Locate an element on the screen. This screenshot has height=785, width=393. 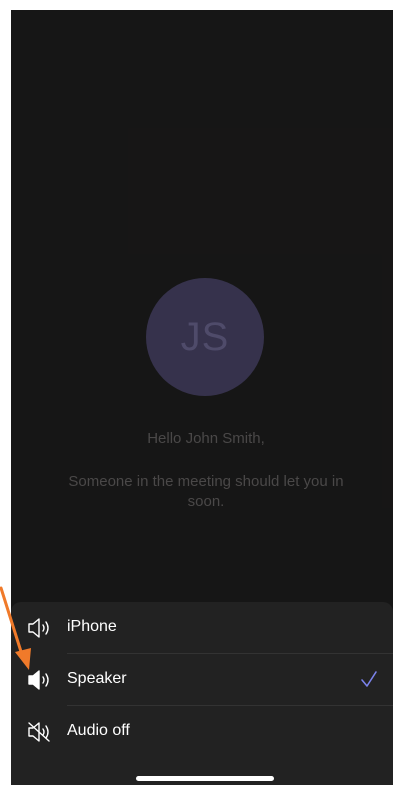
audio-option-iphone: iPhone is located at coordinates (202, 628).